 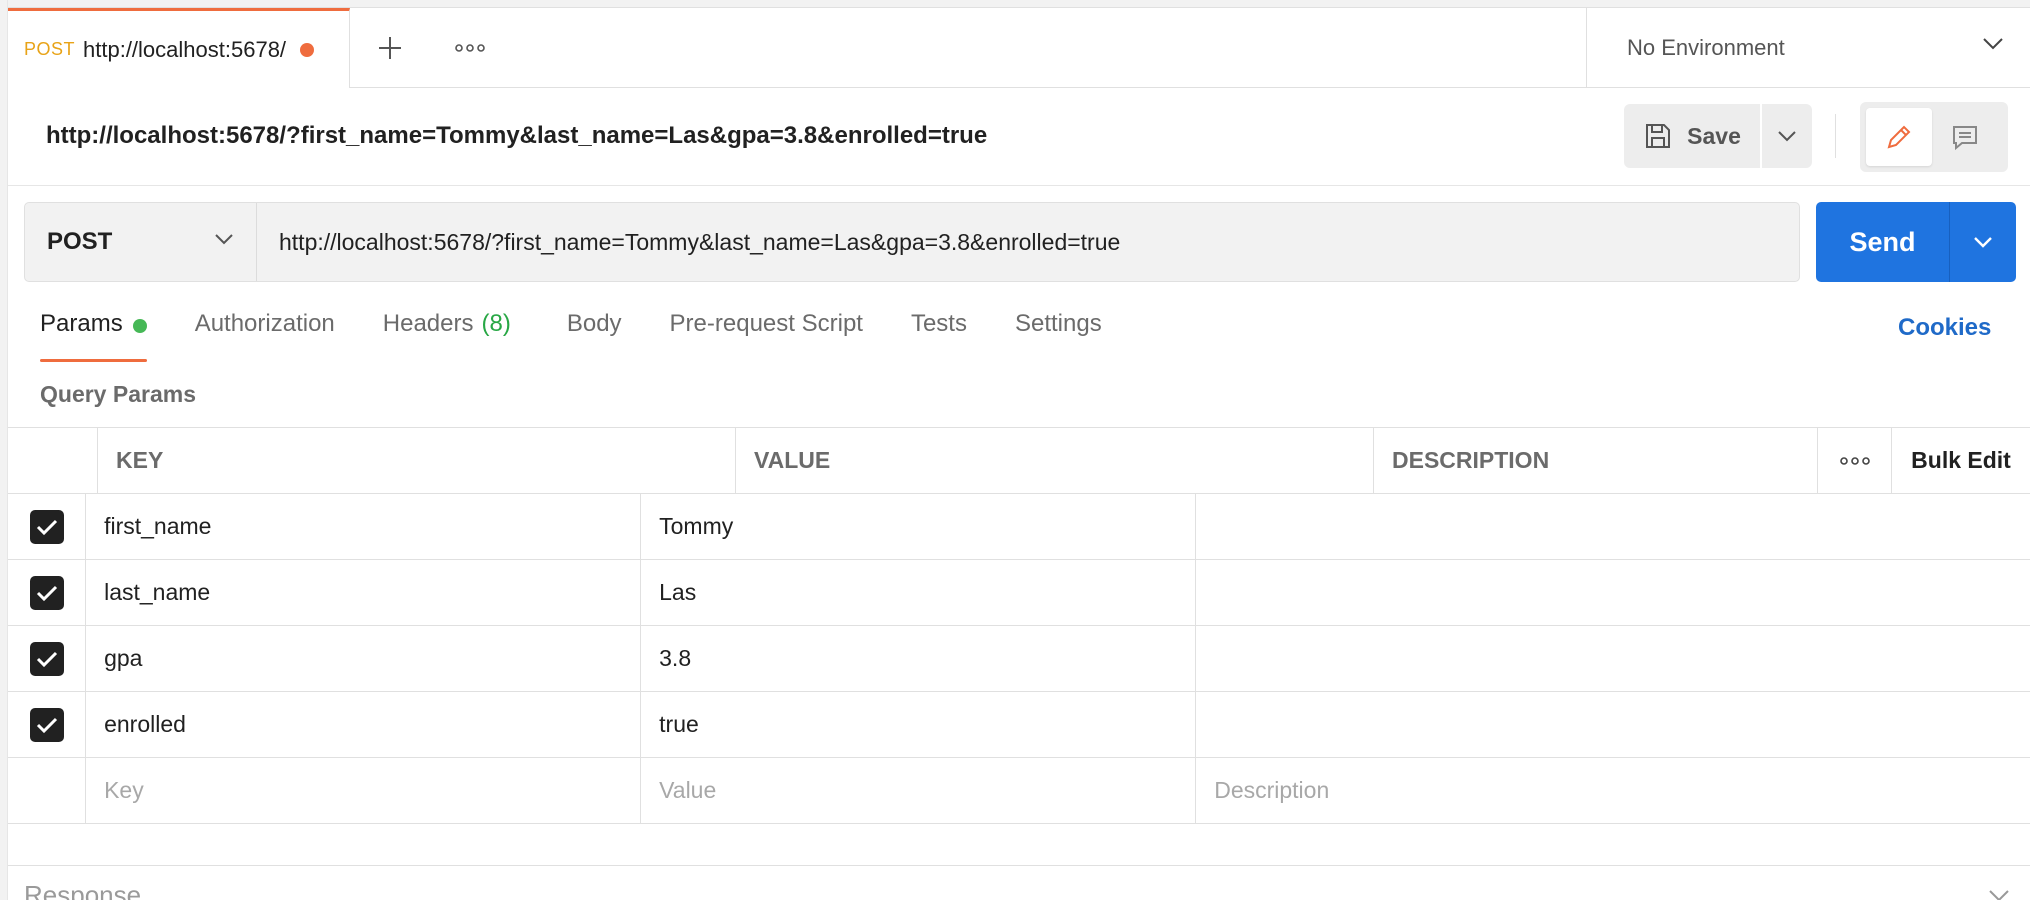 I want to click on headers-count: (8), so click(x=496, y=323).